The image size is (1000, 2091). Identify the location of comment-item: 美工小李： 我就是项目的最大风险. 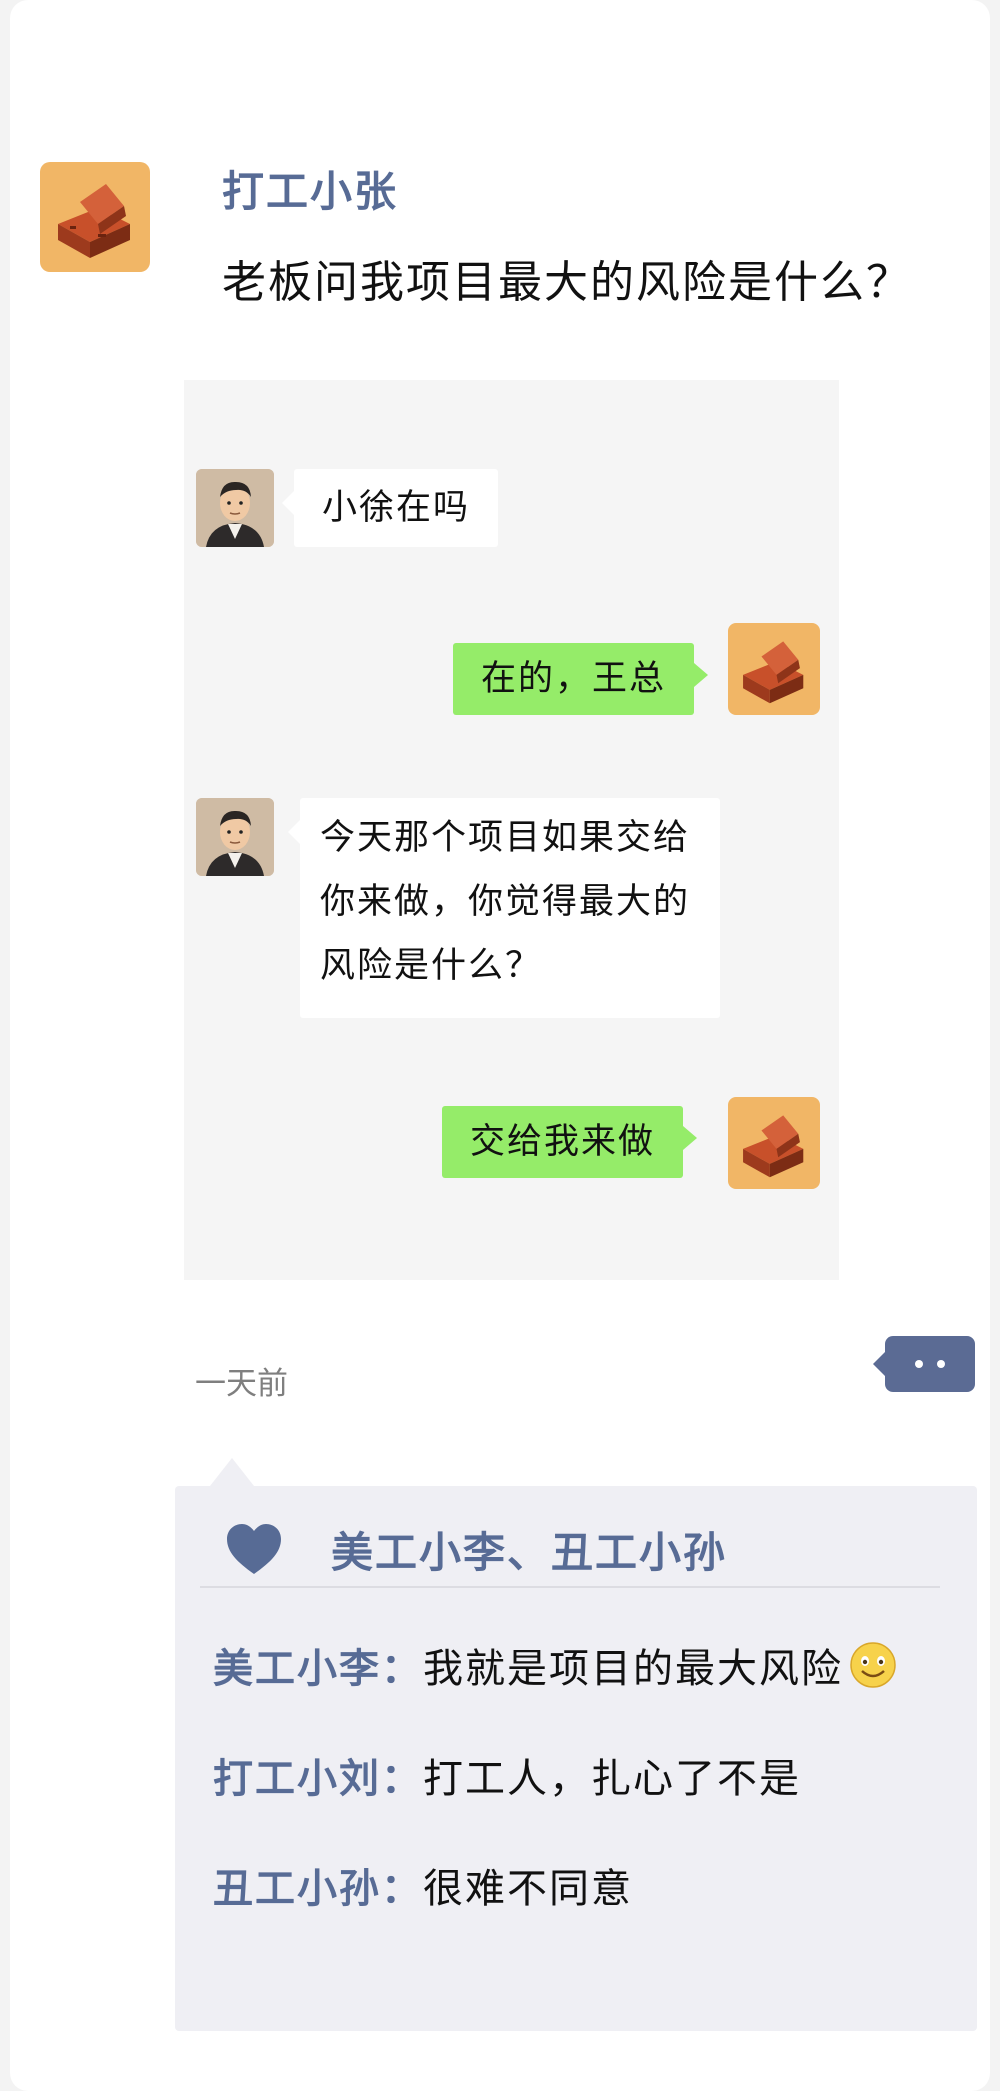
(555, 1665).